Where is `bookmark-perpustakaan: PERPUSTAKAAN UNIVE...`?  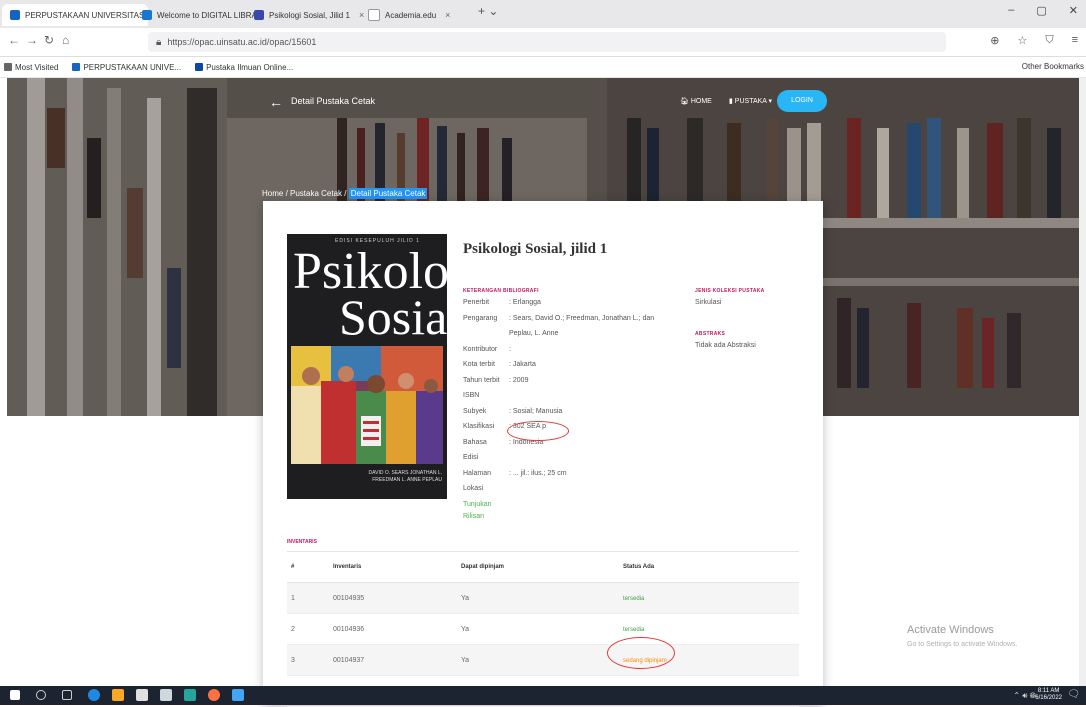 bookmark-perpustakaan: PERPUSTAKAAN UNIVE... is located at coordinates (126, 67).